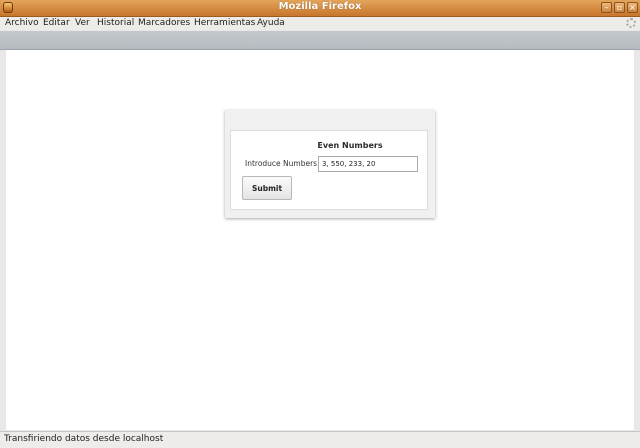 The image size is (640, 448). Describe the element at coordinates (224, 23) in the screenshot. I see `menu-herramientas: Herramientas` at that location.